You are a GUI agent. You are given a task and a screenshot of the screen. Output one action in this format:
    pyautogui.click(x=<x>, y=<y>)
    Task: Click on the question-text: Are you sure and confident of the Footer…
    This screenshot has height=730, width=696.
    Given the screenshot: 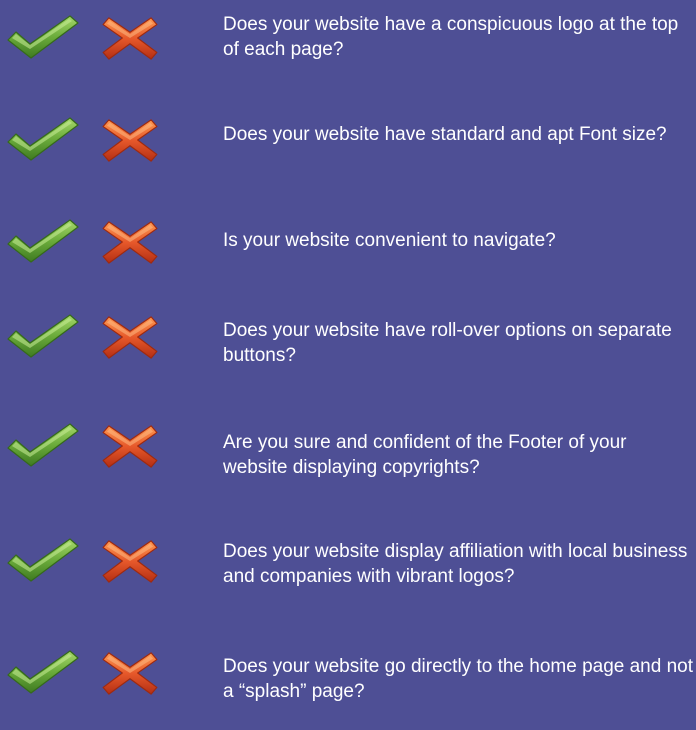 What is the action you would take?
    pyautogui.click(x=425, y=455)
    